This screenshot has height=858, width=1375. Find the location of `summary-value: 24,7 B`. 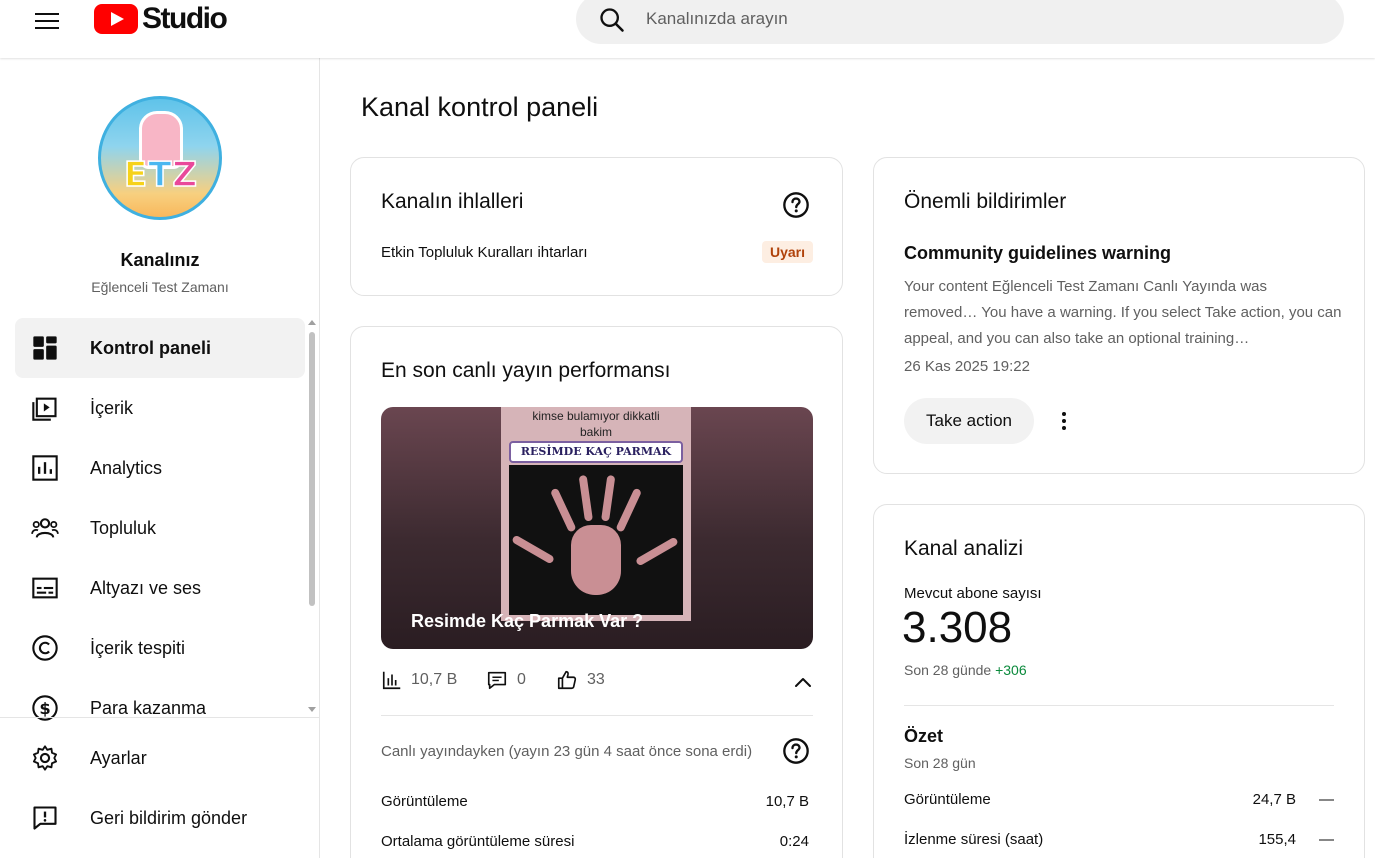

summary-value: 24,7 B is located at coordinates (1274, 799).